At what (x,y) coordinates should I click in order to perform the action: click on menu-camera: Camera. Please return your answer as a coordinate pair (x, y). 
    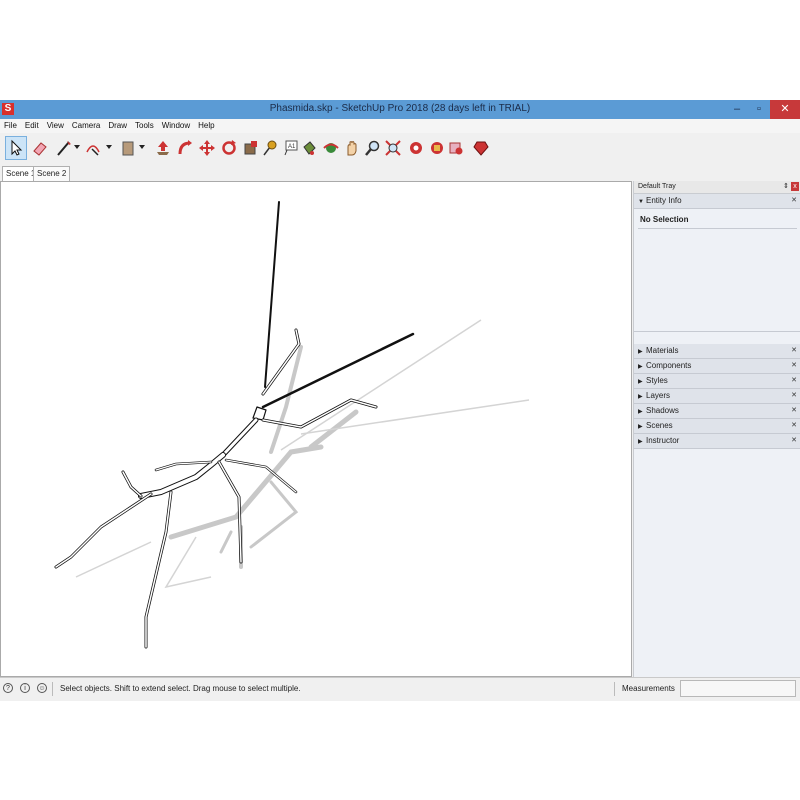
    Looking at the image, I should click on (86, 126).